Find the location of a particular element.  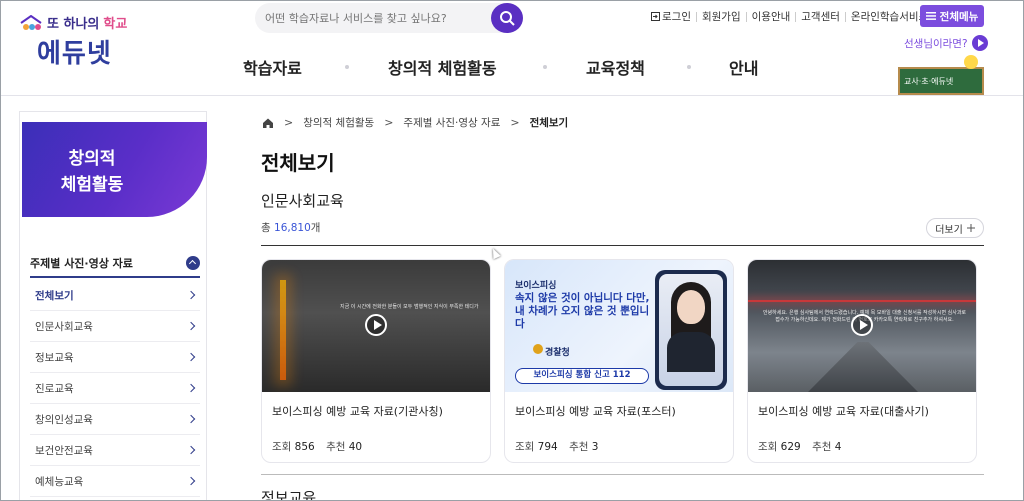

nav-education-policy: 교육정책 is located at coordinates (615, 67).